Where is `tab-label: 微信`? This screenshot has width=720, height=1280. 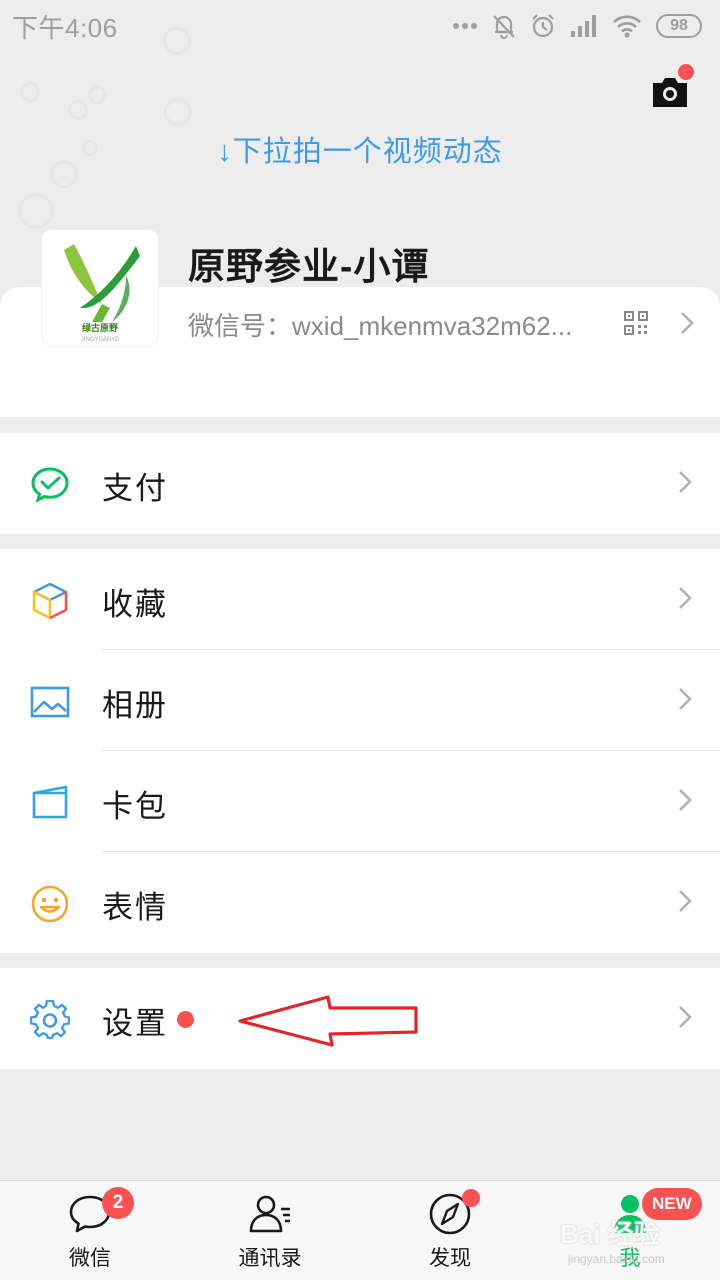
tab-label: 微信 is located at coordinates (90, 1258).